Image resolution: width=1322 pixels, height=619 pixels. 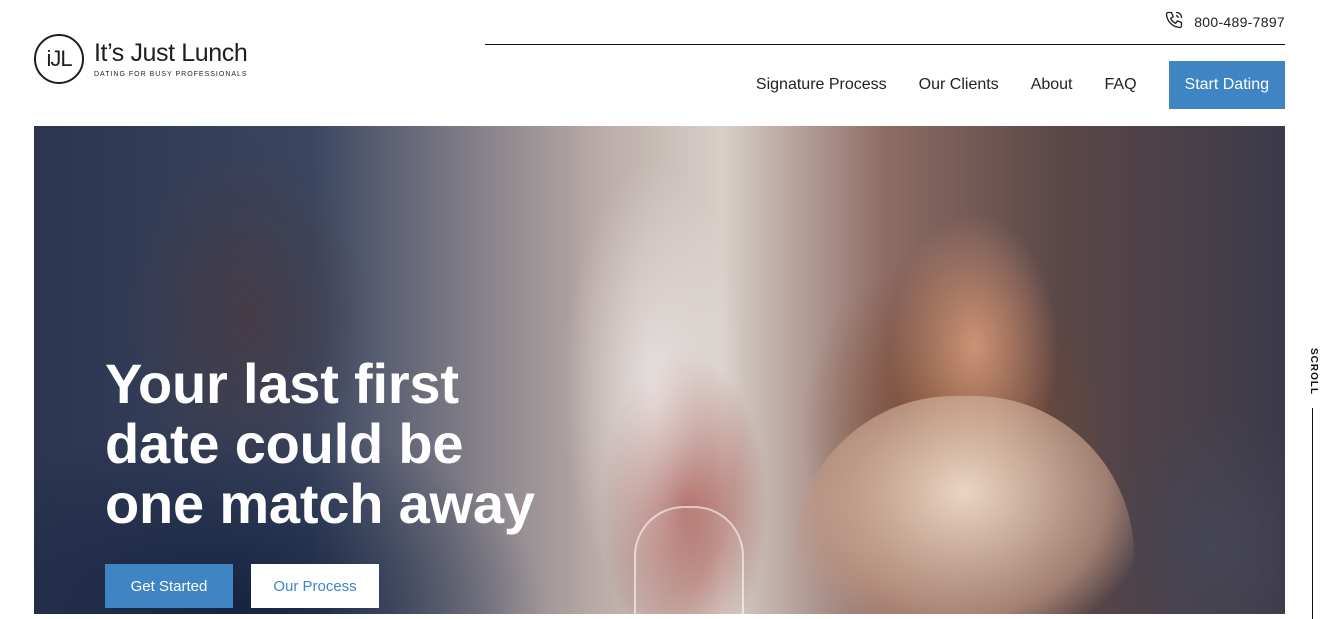 What do you see at coordinates (284, 443) in the screenshot?
I see `hero-title-line: date could be` at bounding box center [284, 443].